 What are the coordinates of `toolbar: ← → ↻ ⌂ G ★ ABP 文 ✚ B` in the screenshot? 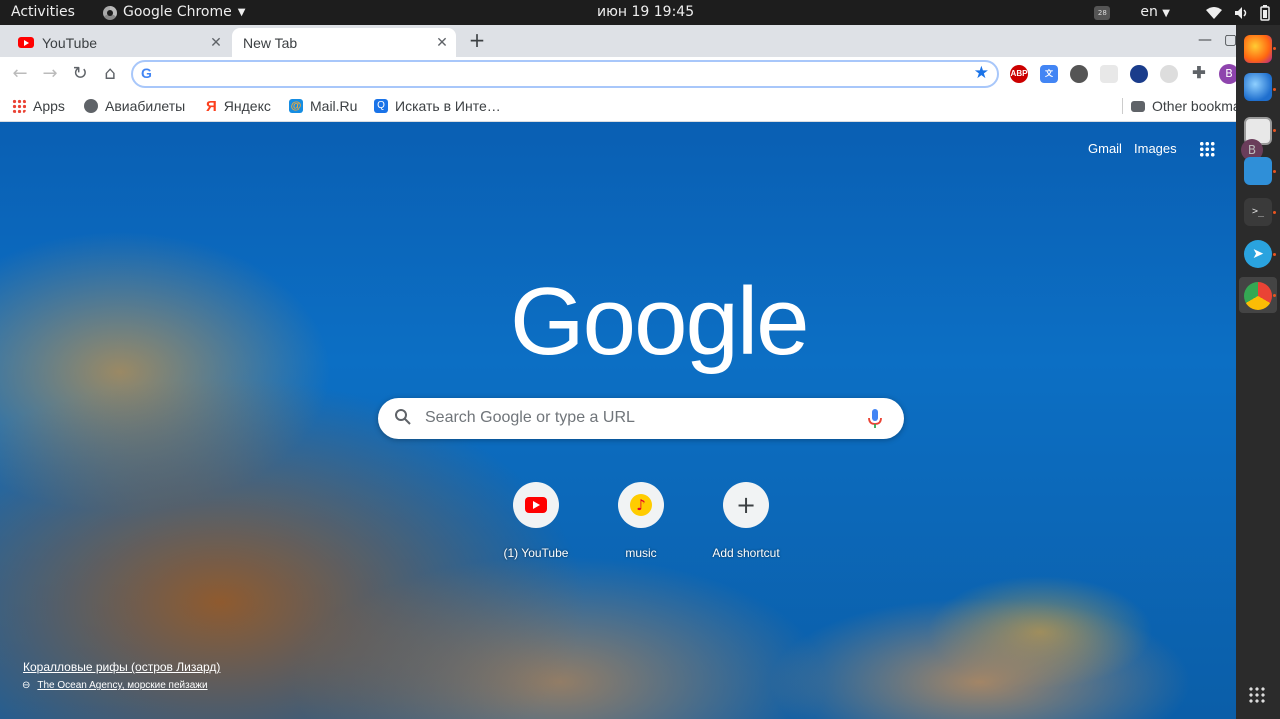 It's located at (619, 74).